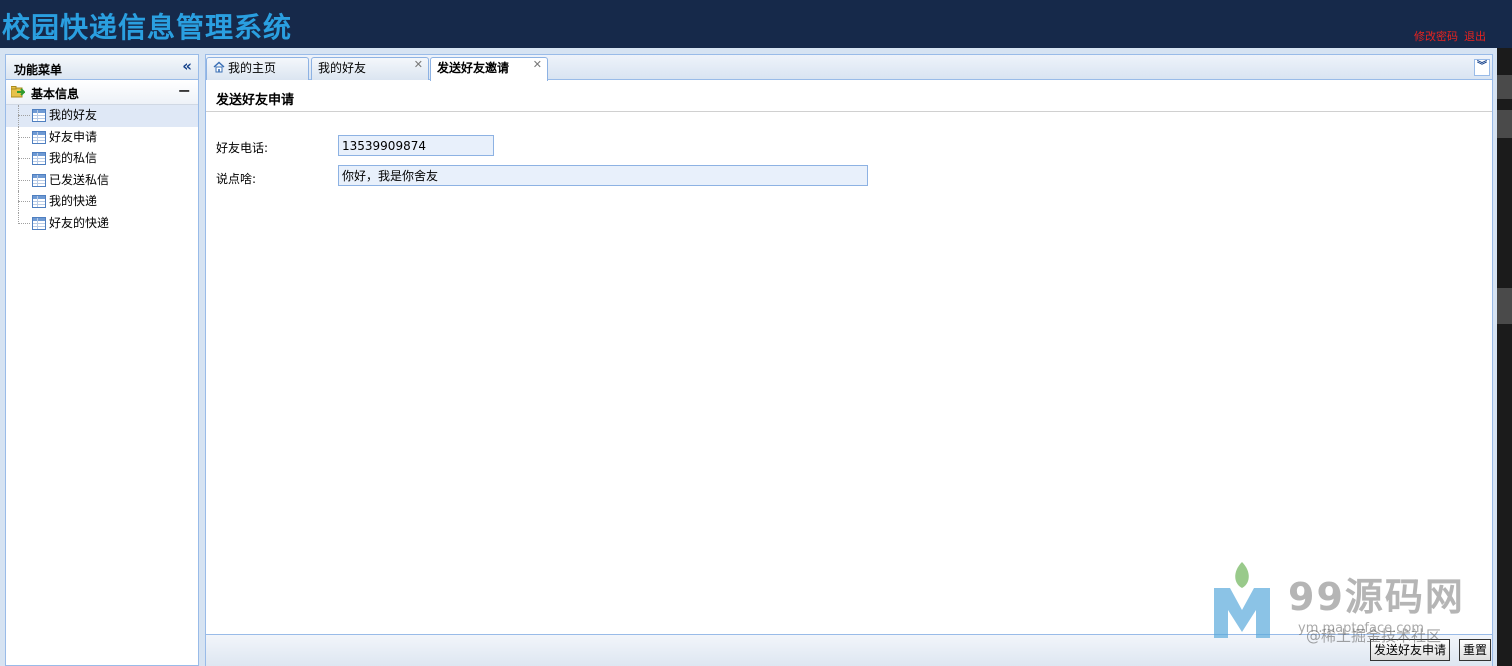  What do you see at coordinates (1410, 650) in the screenshot?
I see `send-friend-request-button: 发送好友申请` at bounding box center [1410, 650].